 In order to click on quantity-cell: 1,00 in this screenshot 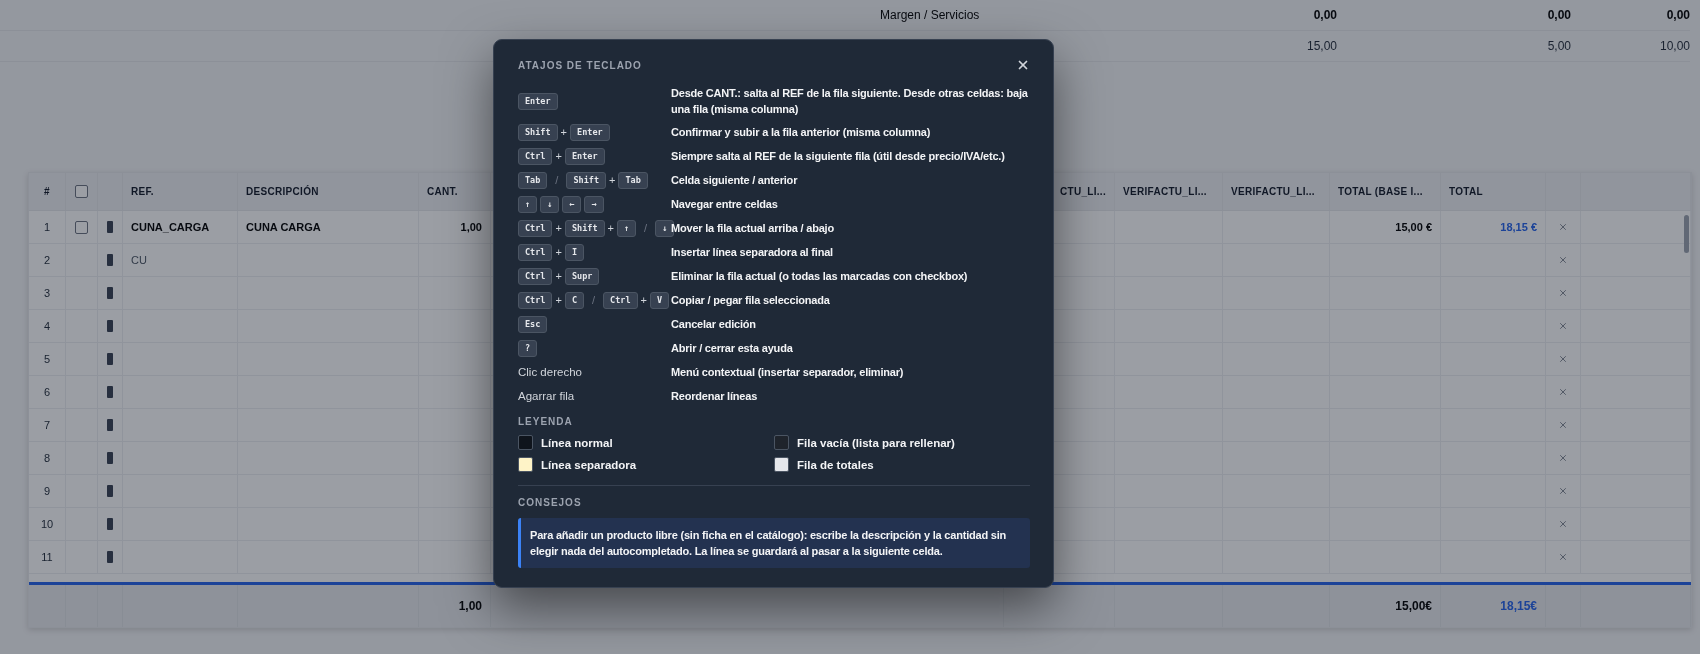, I will do `click(455, 227)`.